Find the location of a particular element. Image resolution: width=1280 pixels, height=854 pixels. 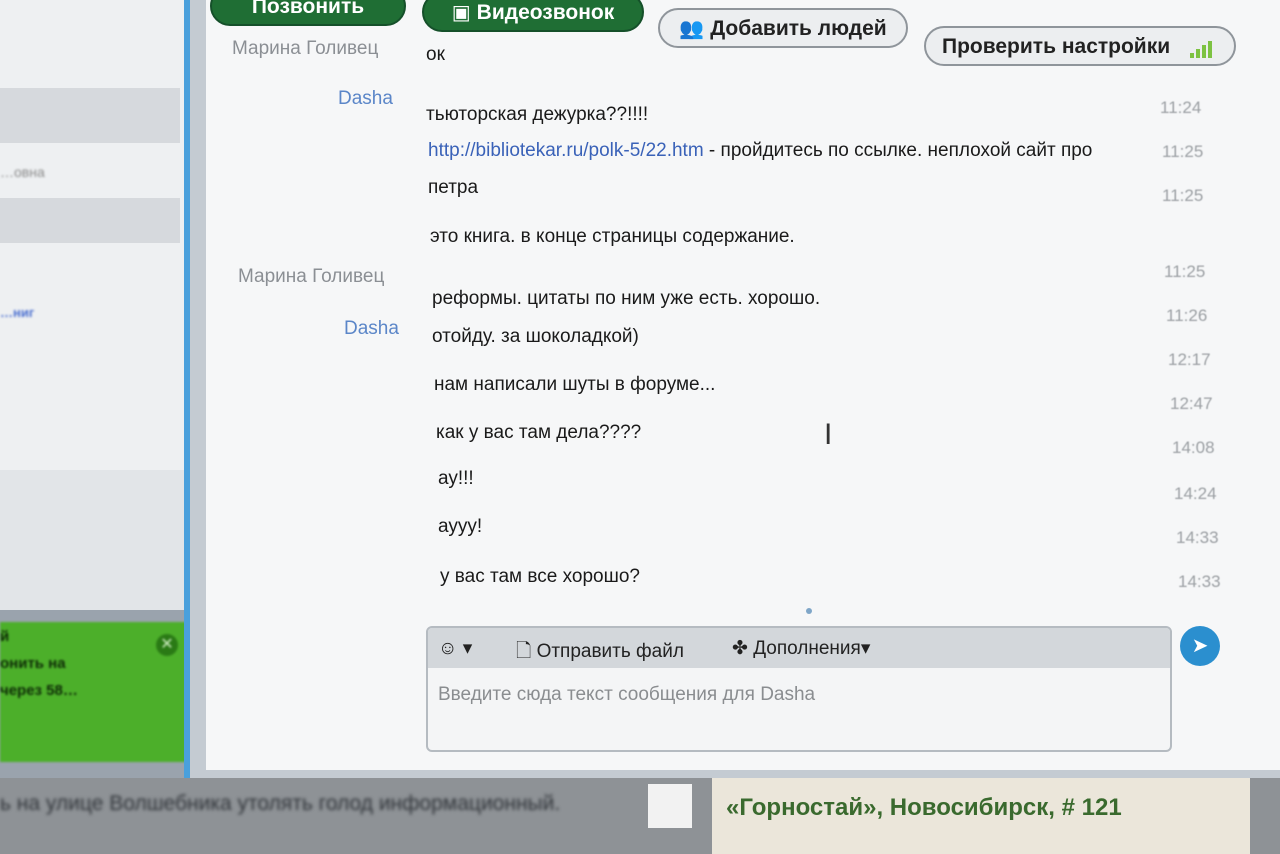

composer-toolbar: ☺ ▾ 🗋 Отправить файл ✤ Дополнения▾ is located at coordinates (799, 648).